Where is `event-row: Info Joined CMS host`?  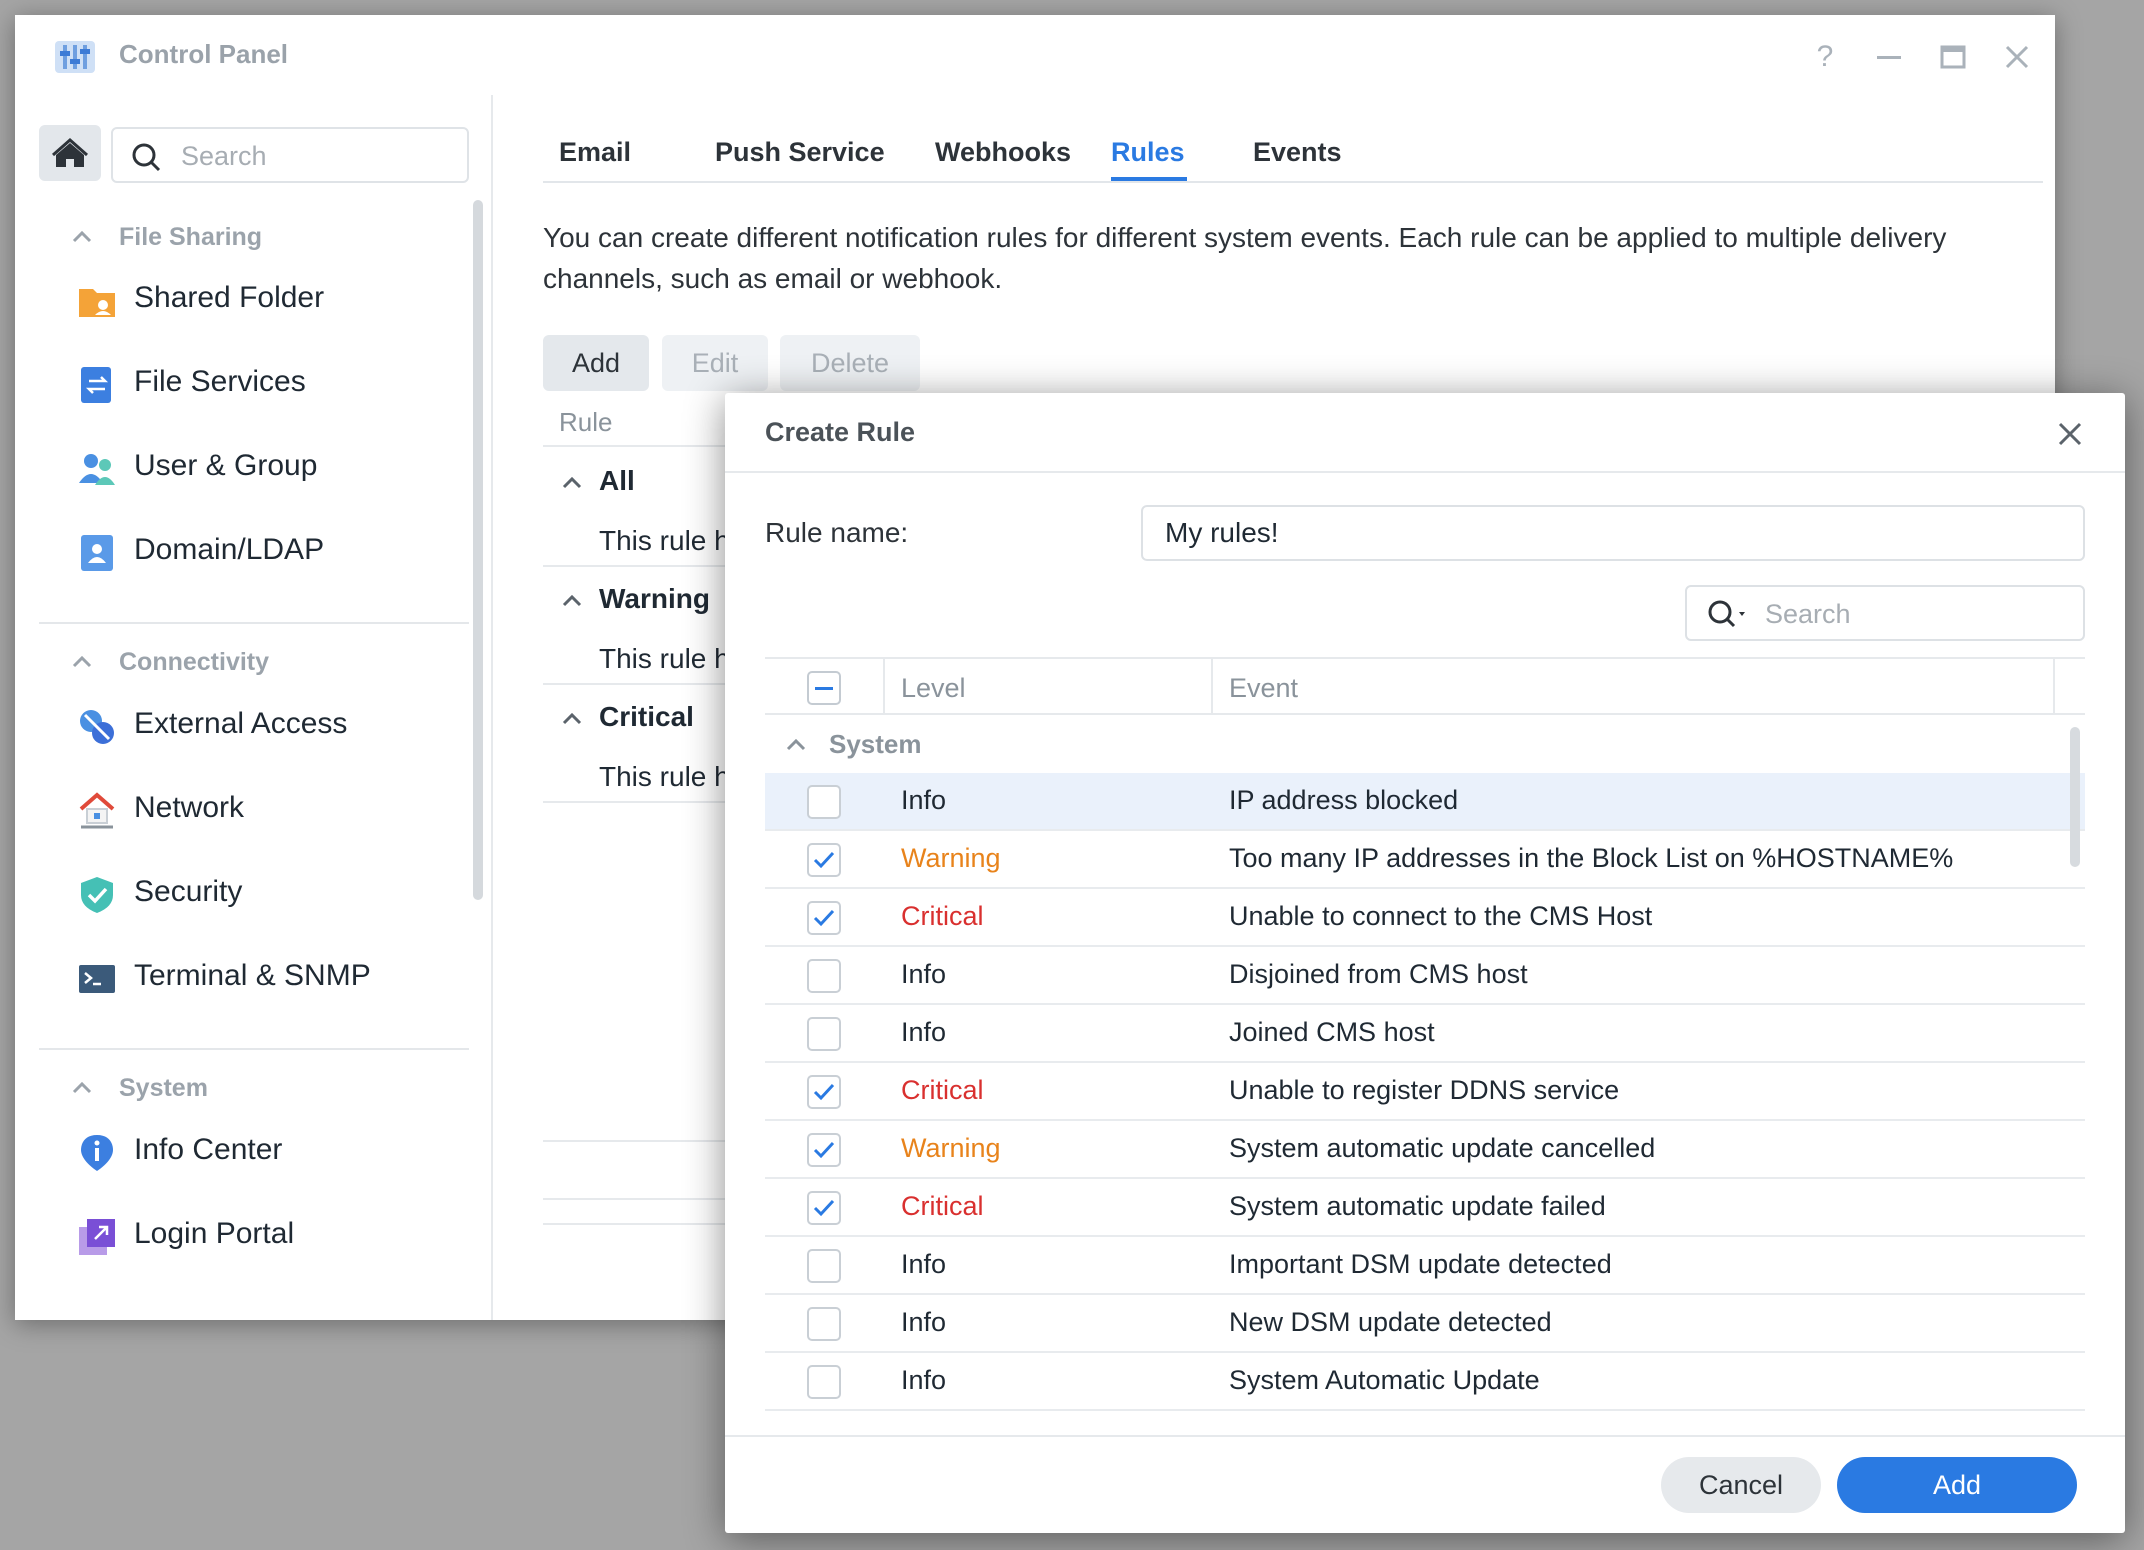
event-row: Info Joined CMS host is located at coordinates (1425, 1034).